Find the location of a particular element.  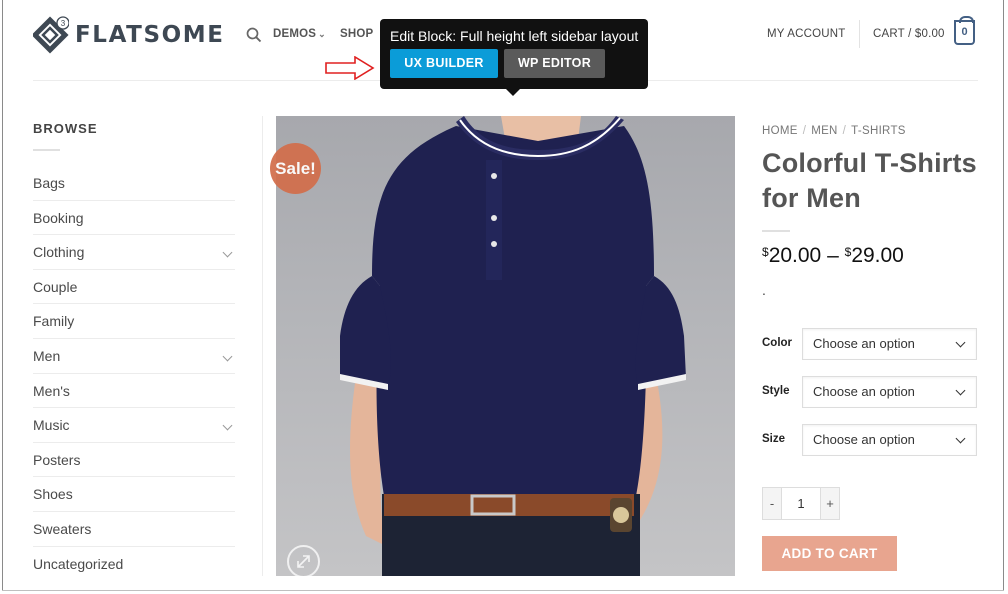

logo-badge: 3 is located at coordinates (63, 23).